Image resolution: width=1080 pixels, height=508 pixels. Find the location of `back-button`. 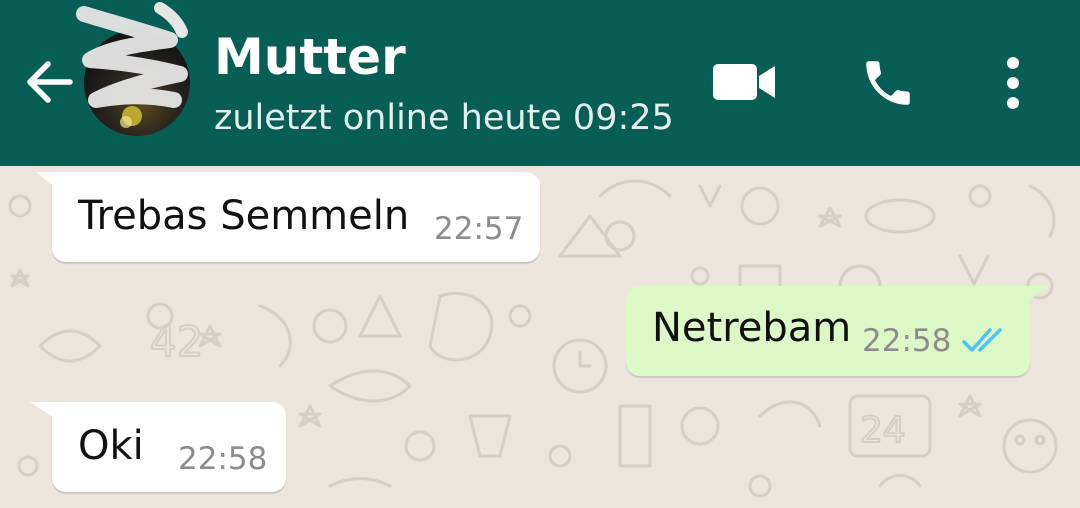

back-button is located at coordinates (48, 82).